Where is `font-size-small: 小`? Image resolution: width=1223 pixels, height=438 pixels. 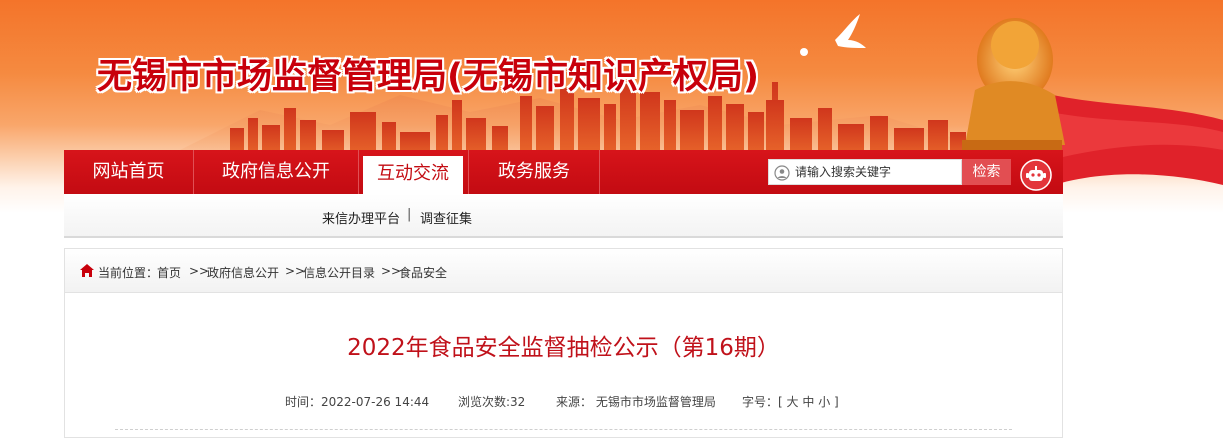
font-size-small: 小 is located at coordinates (824, 402).